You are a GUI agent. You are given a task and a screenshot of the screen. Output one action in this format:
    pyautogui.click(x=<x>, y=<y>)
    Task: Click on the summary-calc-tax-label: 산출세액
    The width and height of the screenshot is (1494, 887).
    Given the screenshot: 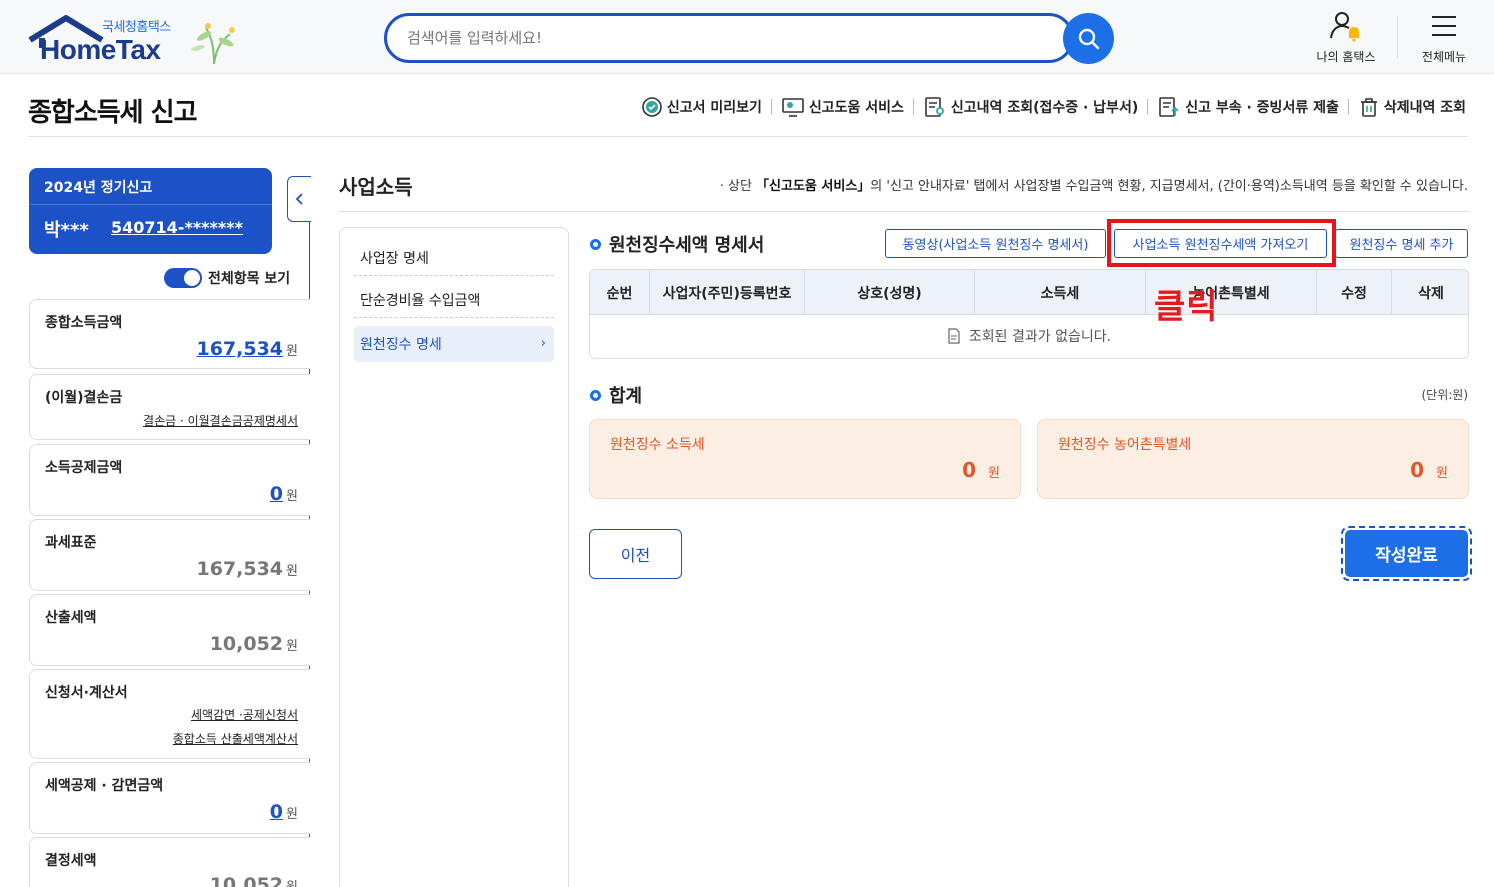 What is the action you would take?
    pyautogui.click(x=71, y=618)
    